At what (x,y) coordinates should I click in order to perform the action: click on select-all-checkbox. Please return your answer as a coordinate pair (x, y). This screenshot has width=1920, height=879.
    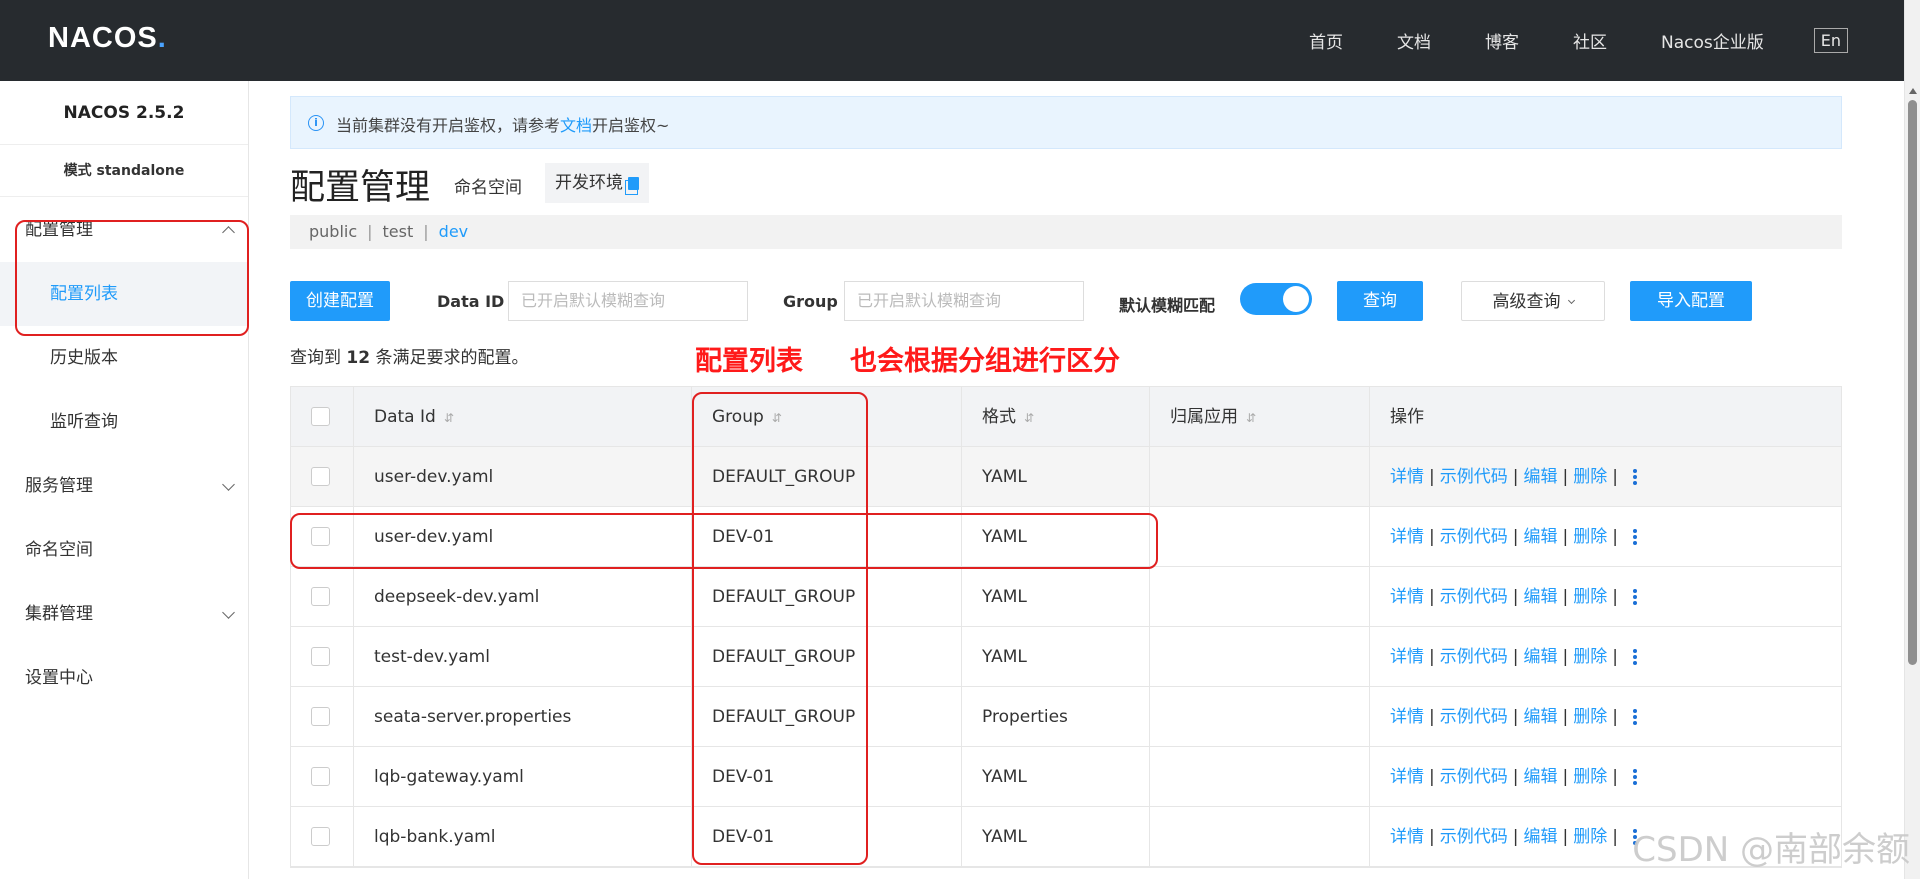
    Looking at the image, I should click on (320, 416).